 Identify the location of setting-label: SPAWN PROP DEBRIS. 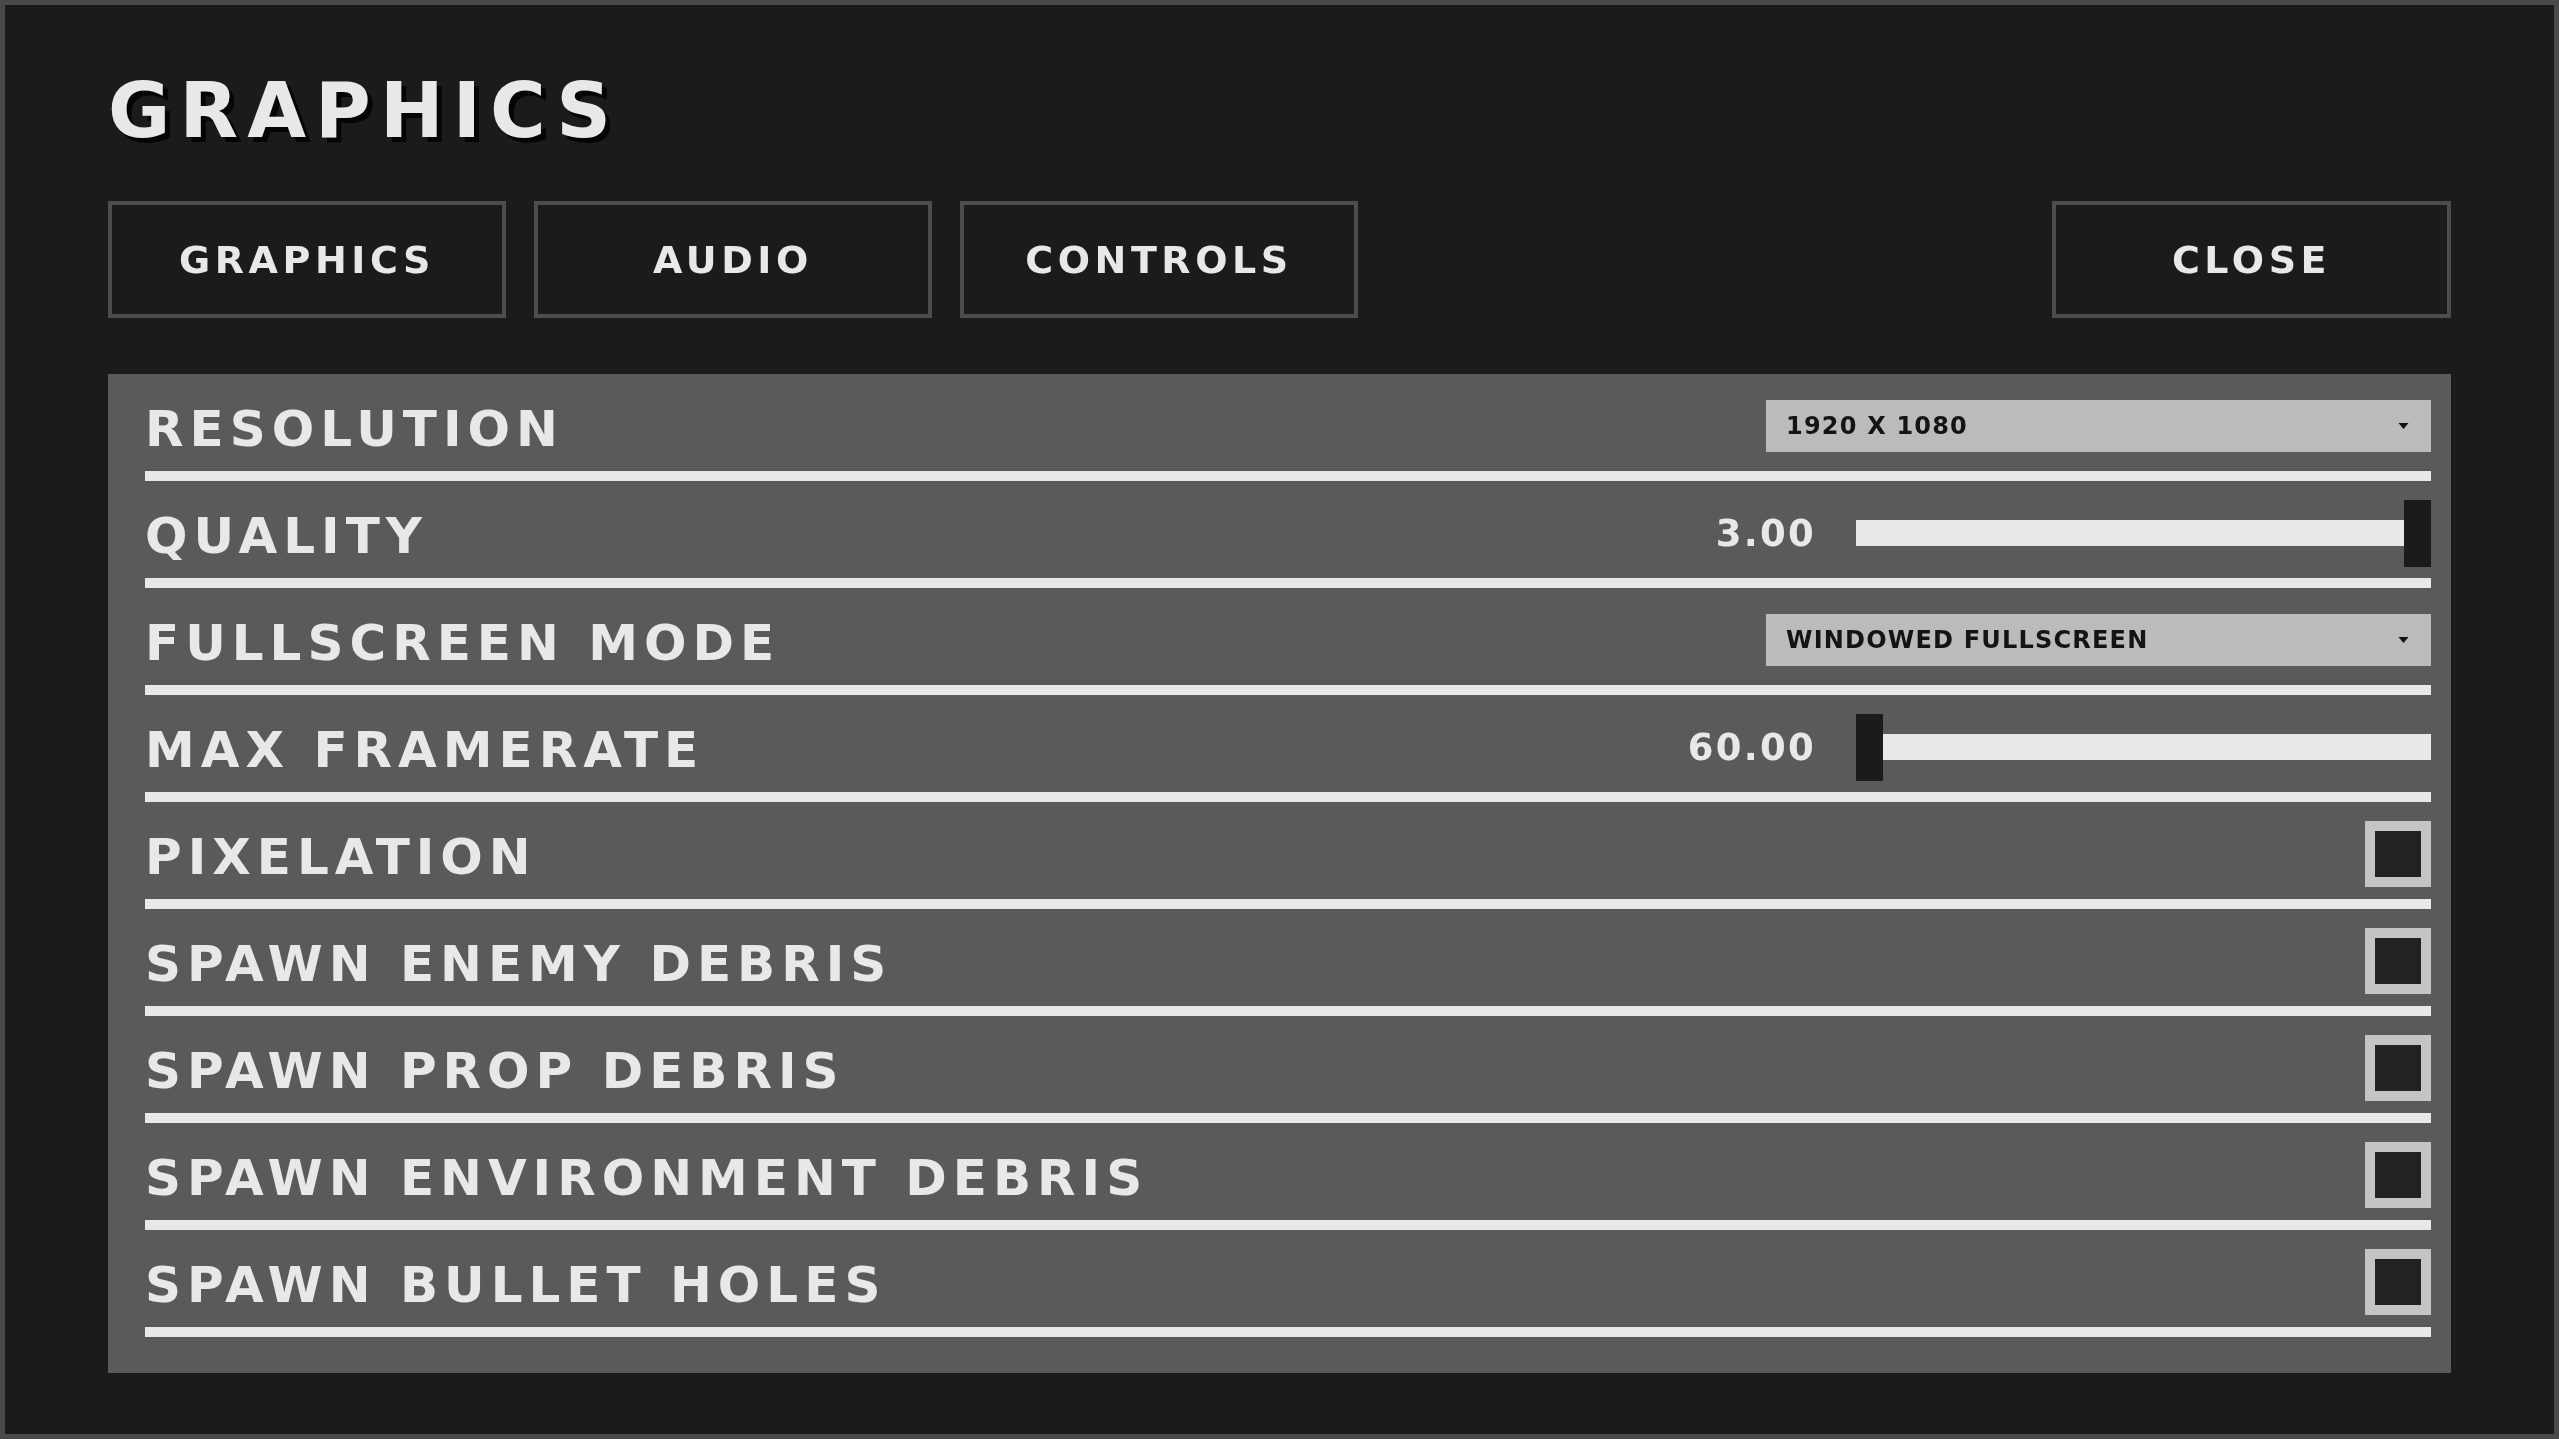
(495, 1068).